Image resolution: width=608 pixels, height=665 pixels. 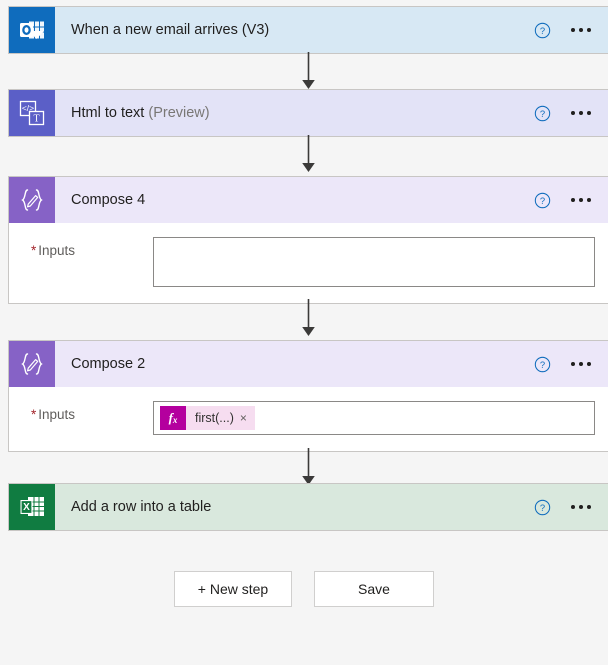 I want to click on html-to-text-icon: </> T, so click(x=32, y=113).